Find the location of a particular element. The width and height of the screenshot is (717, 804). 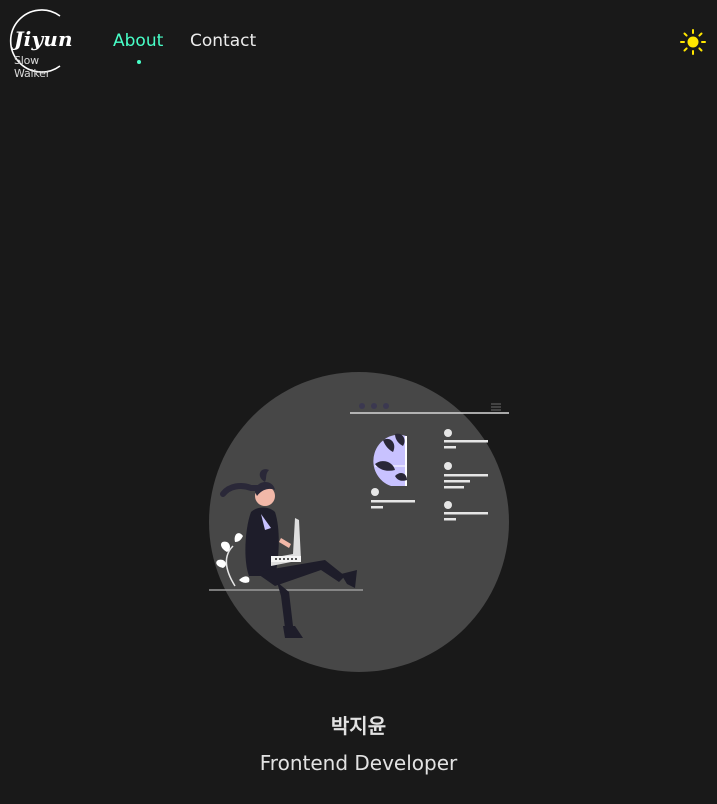

nav-item-contact: Contact is located at coordinates (223, 41).